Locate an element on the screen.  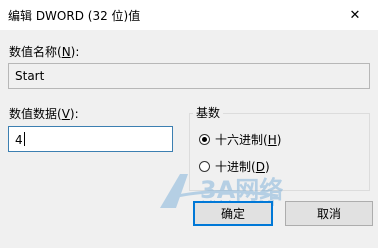
ok-button-label: 确定 is located at coordinates (232, 214).